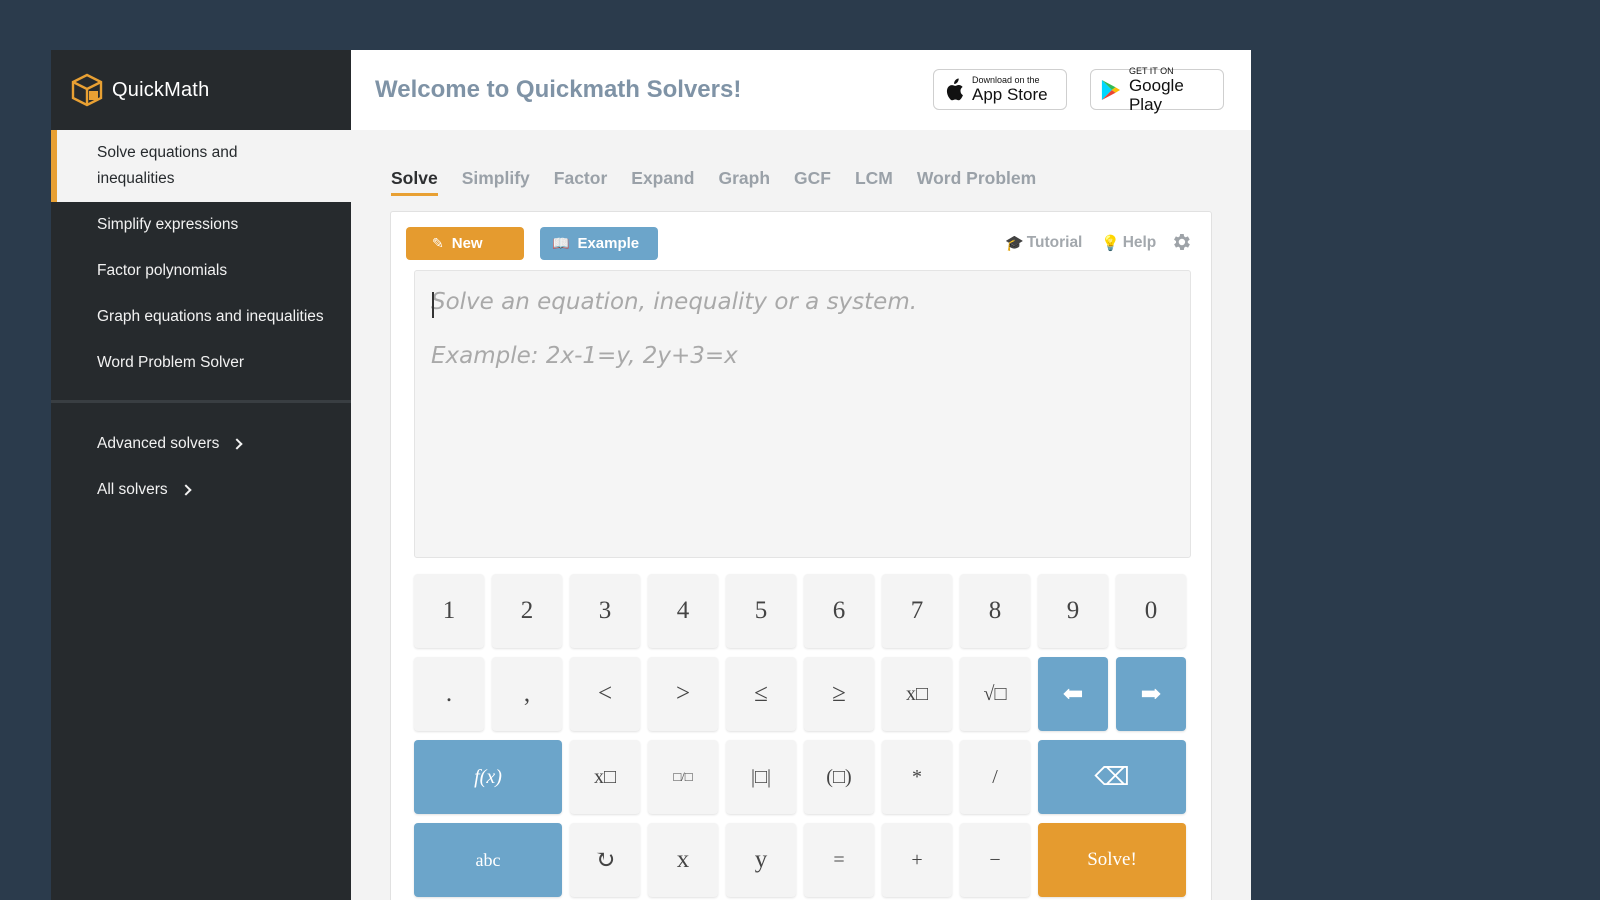 The width and height of the screenshot is (1600, 900). What do you see at coordinates (561, 243) in the screenshot?
I see `book-icon: 📖` at bounding box center [561, 243].